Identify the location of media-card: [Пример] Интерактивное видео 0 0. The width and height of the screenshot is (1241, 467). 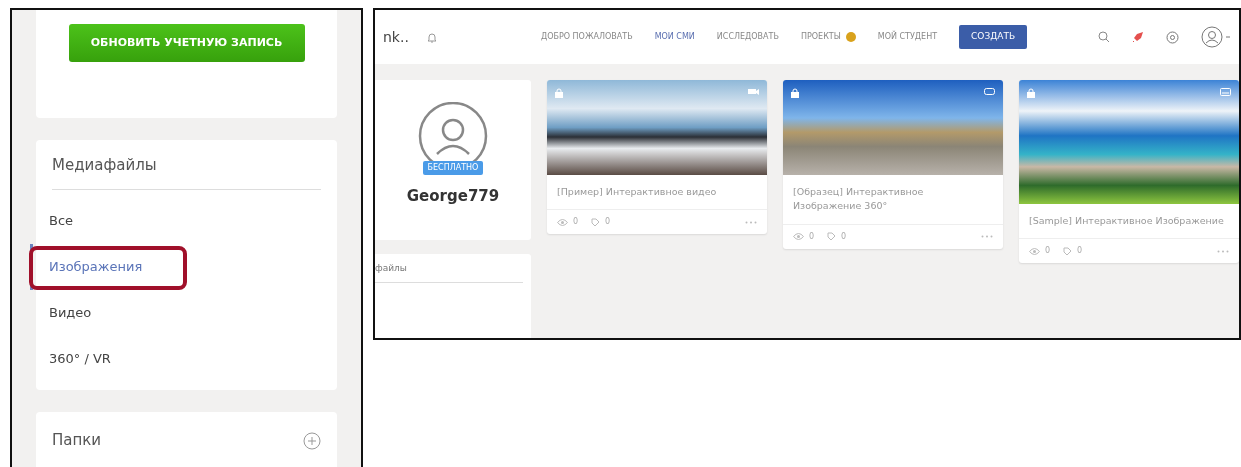
(657, 157).